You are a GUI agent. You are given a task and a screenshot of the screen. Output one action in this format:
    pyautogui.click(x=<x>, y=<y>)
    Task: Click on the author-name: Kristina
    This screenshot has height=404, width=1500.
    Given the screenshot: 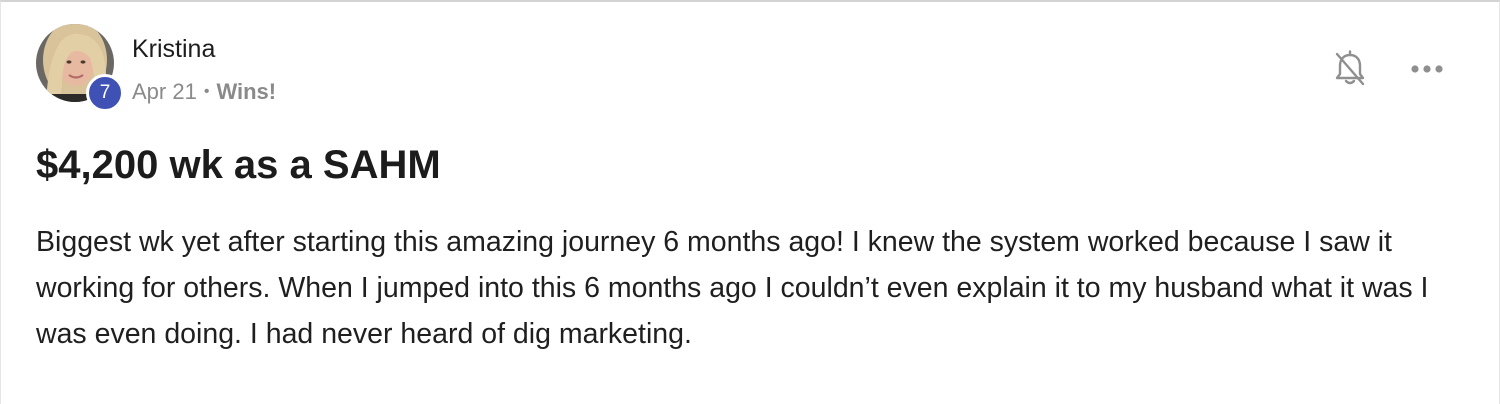 What is the action you would take?
    pyautogui.click(x=173, y=49)
    